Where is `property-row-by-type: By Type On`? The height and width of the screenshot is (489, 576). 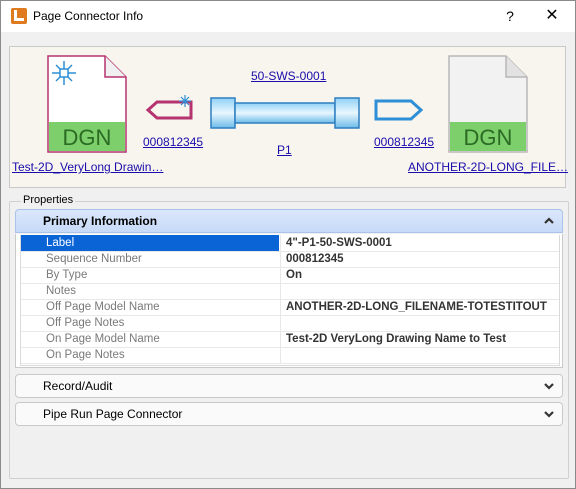 property-row-by-type: By Type On is located at coordinates (290, 275).